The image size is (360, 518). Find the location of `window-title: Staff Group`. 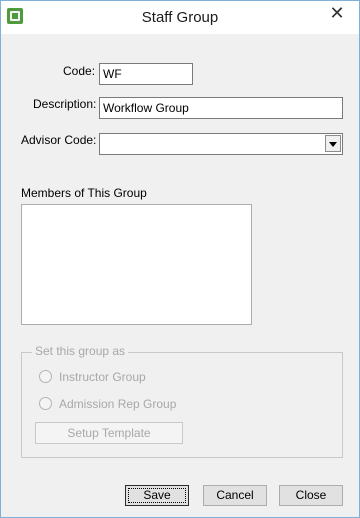

window-title: Staff Group is located at coordinates (180, 17).